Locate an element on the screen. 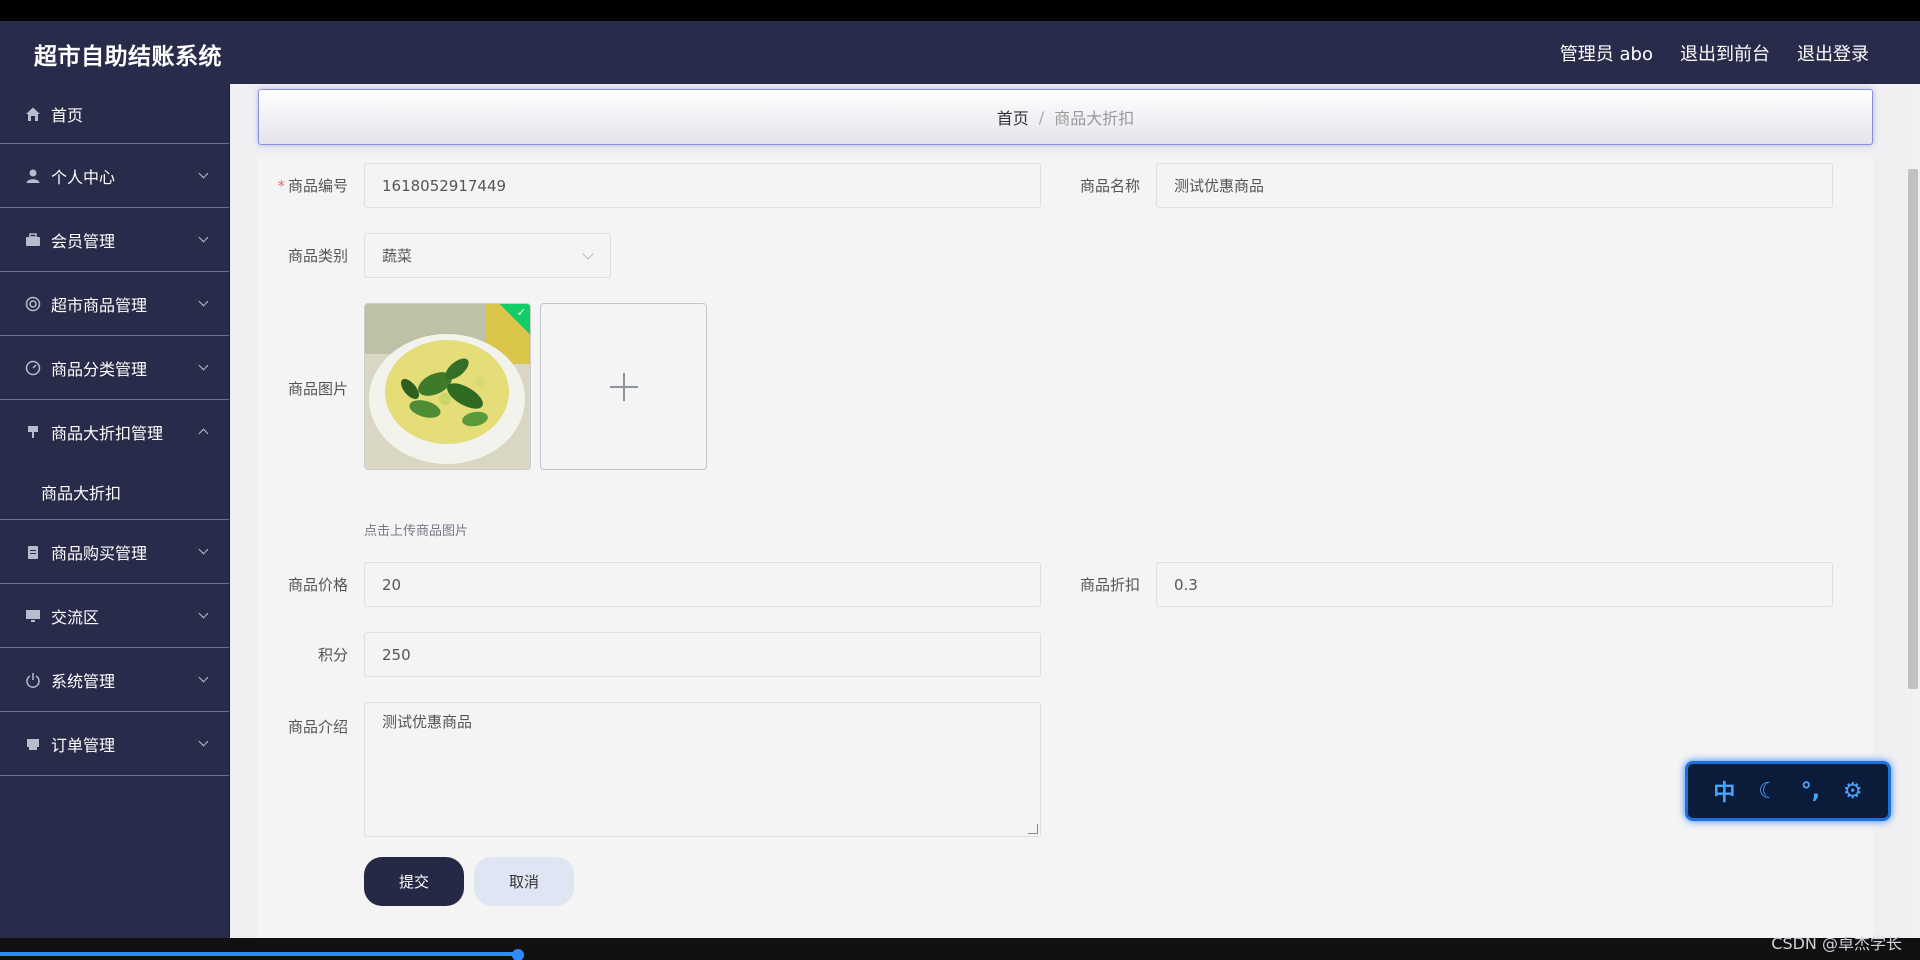 The height and width of the screenshot is (960, 1920). floating-toolbar-widget: 中 ☾ °, ⚙ is located at coordinates (1788, 791).